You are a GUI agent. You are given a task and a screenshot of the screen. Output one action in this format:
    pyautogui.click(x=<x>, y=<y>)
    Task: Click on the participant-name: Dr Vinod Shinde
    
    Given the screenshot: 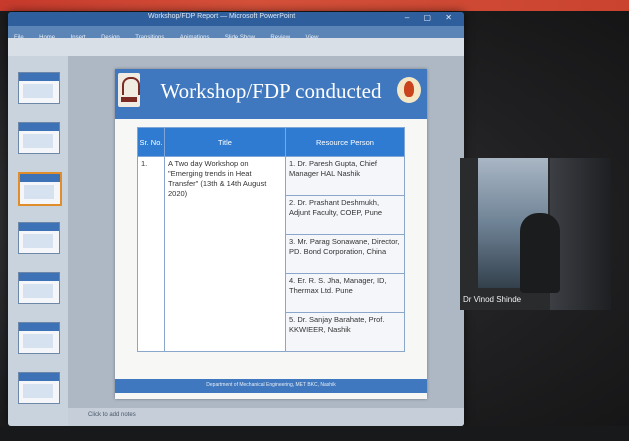 What is the action you would take?
    pyautogui.click(x=492, y=299)
    